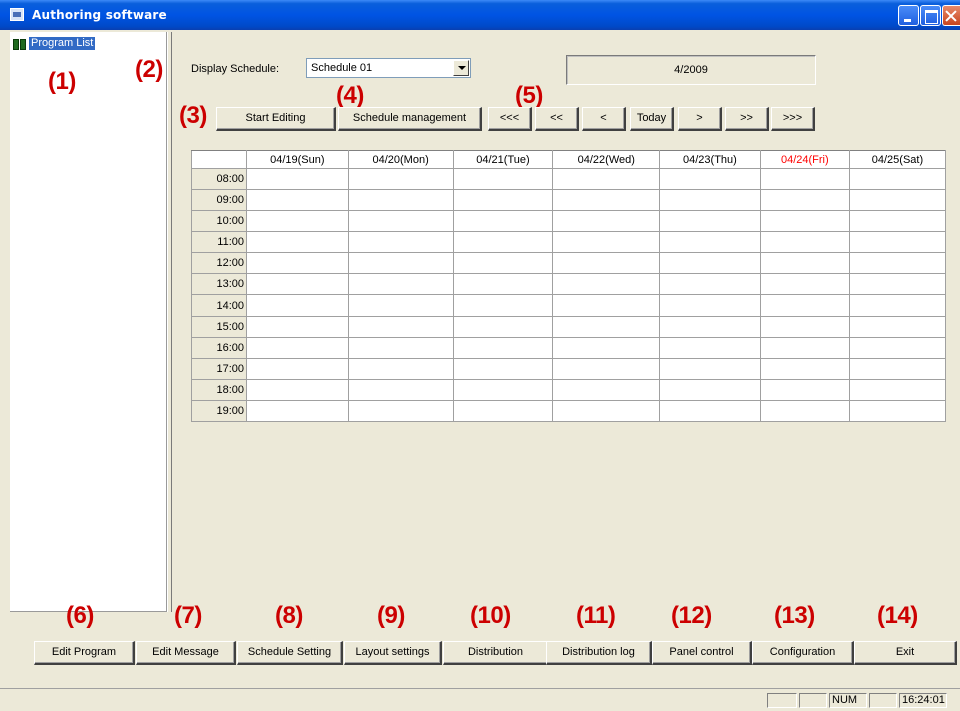  What do you see at coordinates (88, 322) in the screenshot?
I see `program-tree: Program List` at bounding box center [88, 322].